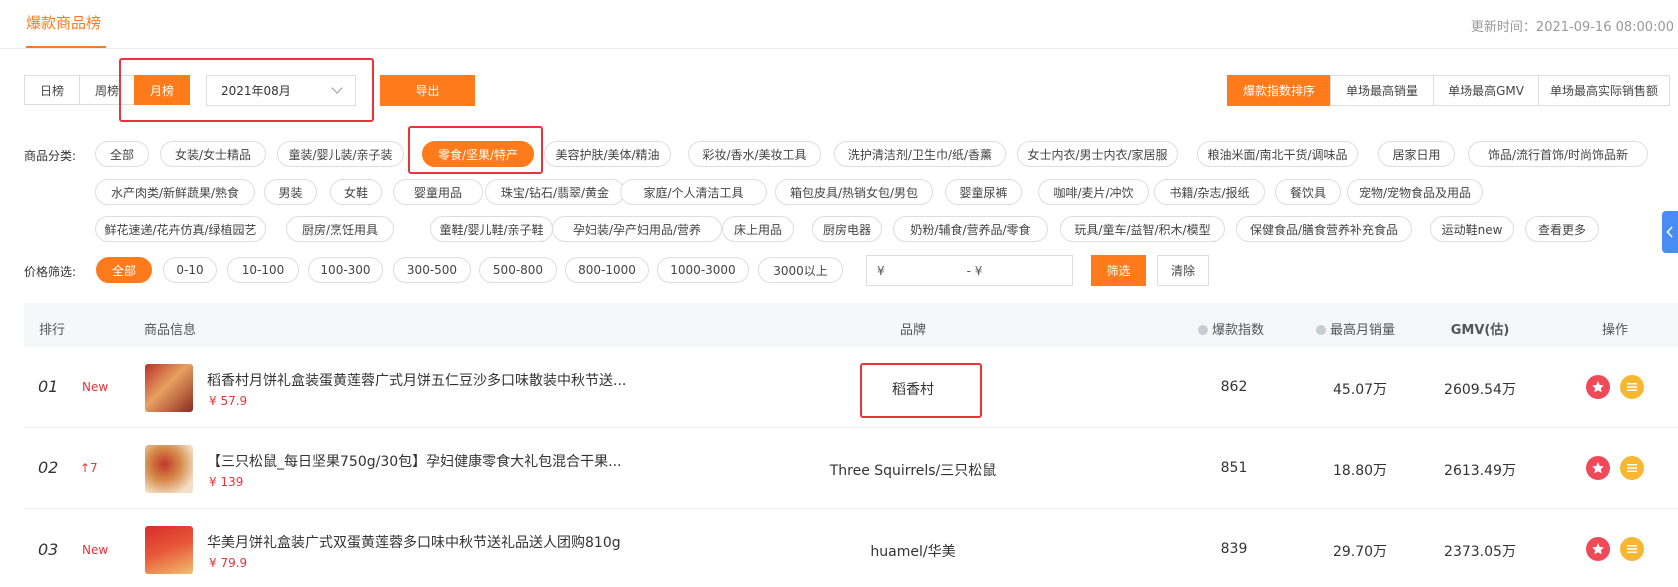 This screenshot has width=1678, height=587. I want to click on max-monthly-value: 29.70万, so click(1360, 552).